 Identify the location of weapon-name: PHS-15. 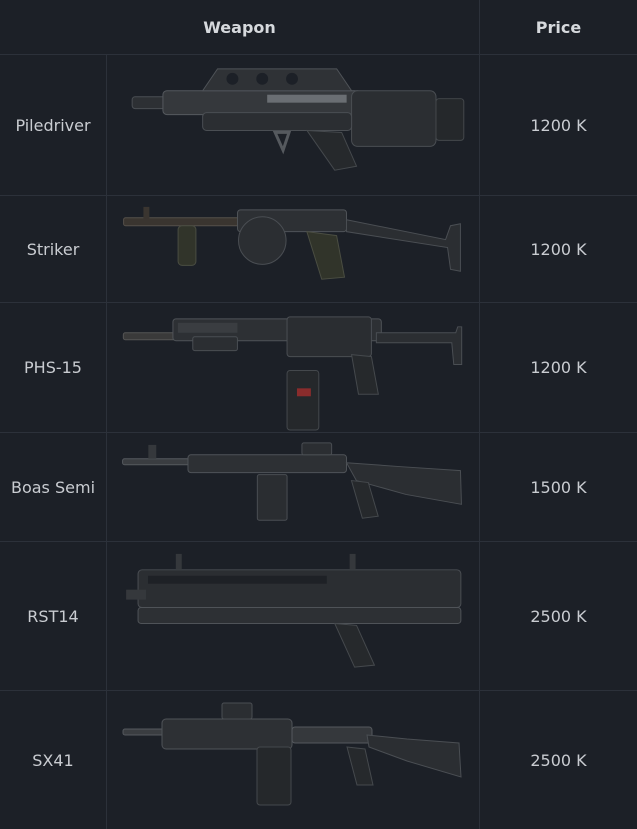
(53, 367).